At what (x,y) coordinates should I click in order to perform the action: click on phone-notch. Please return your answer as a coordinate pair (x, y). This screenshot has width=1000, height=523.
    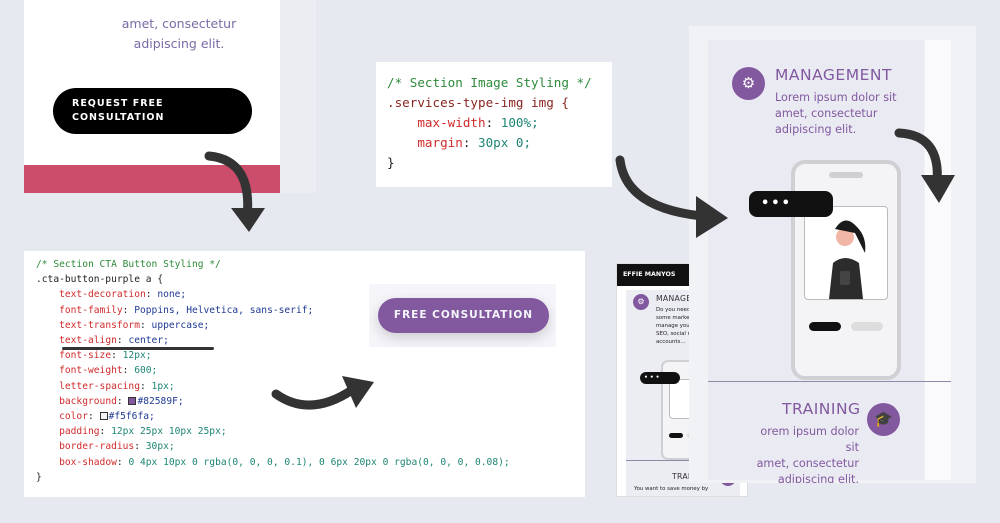
    Looking at the image, I should click on (846, 175).